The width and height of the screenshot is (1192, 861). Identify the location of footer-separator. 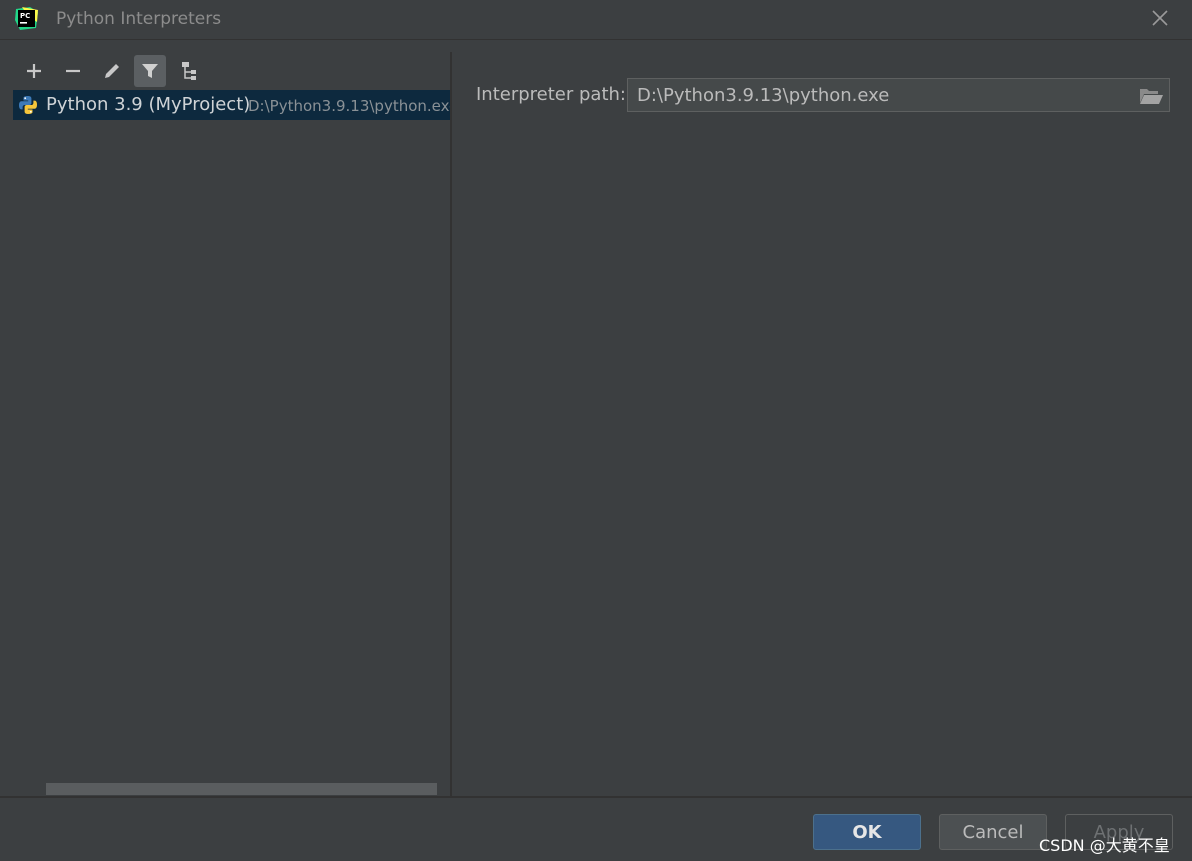
(596, 797).